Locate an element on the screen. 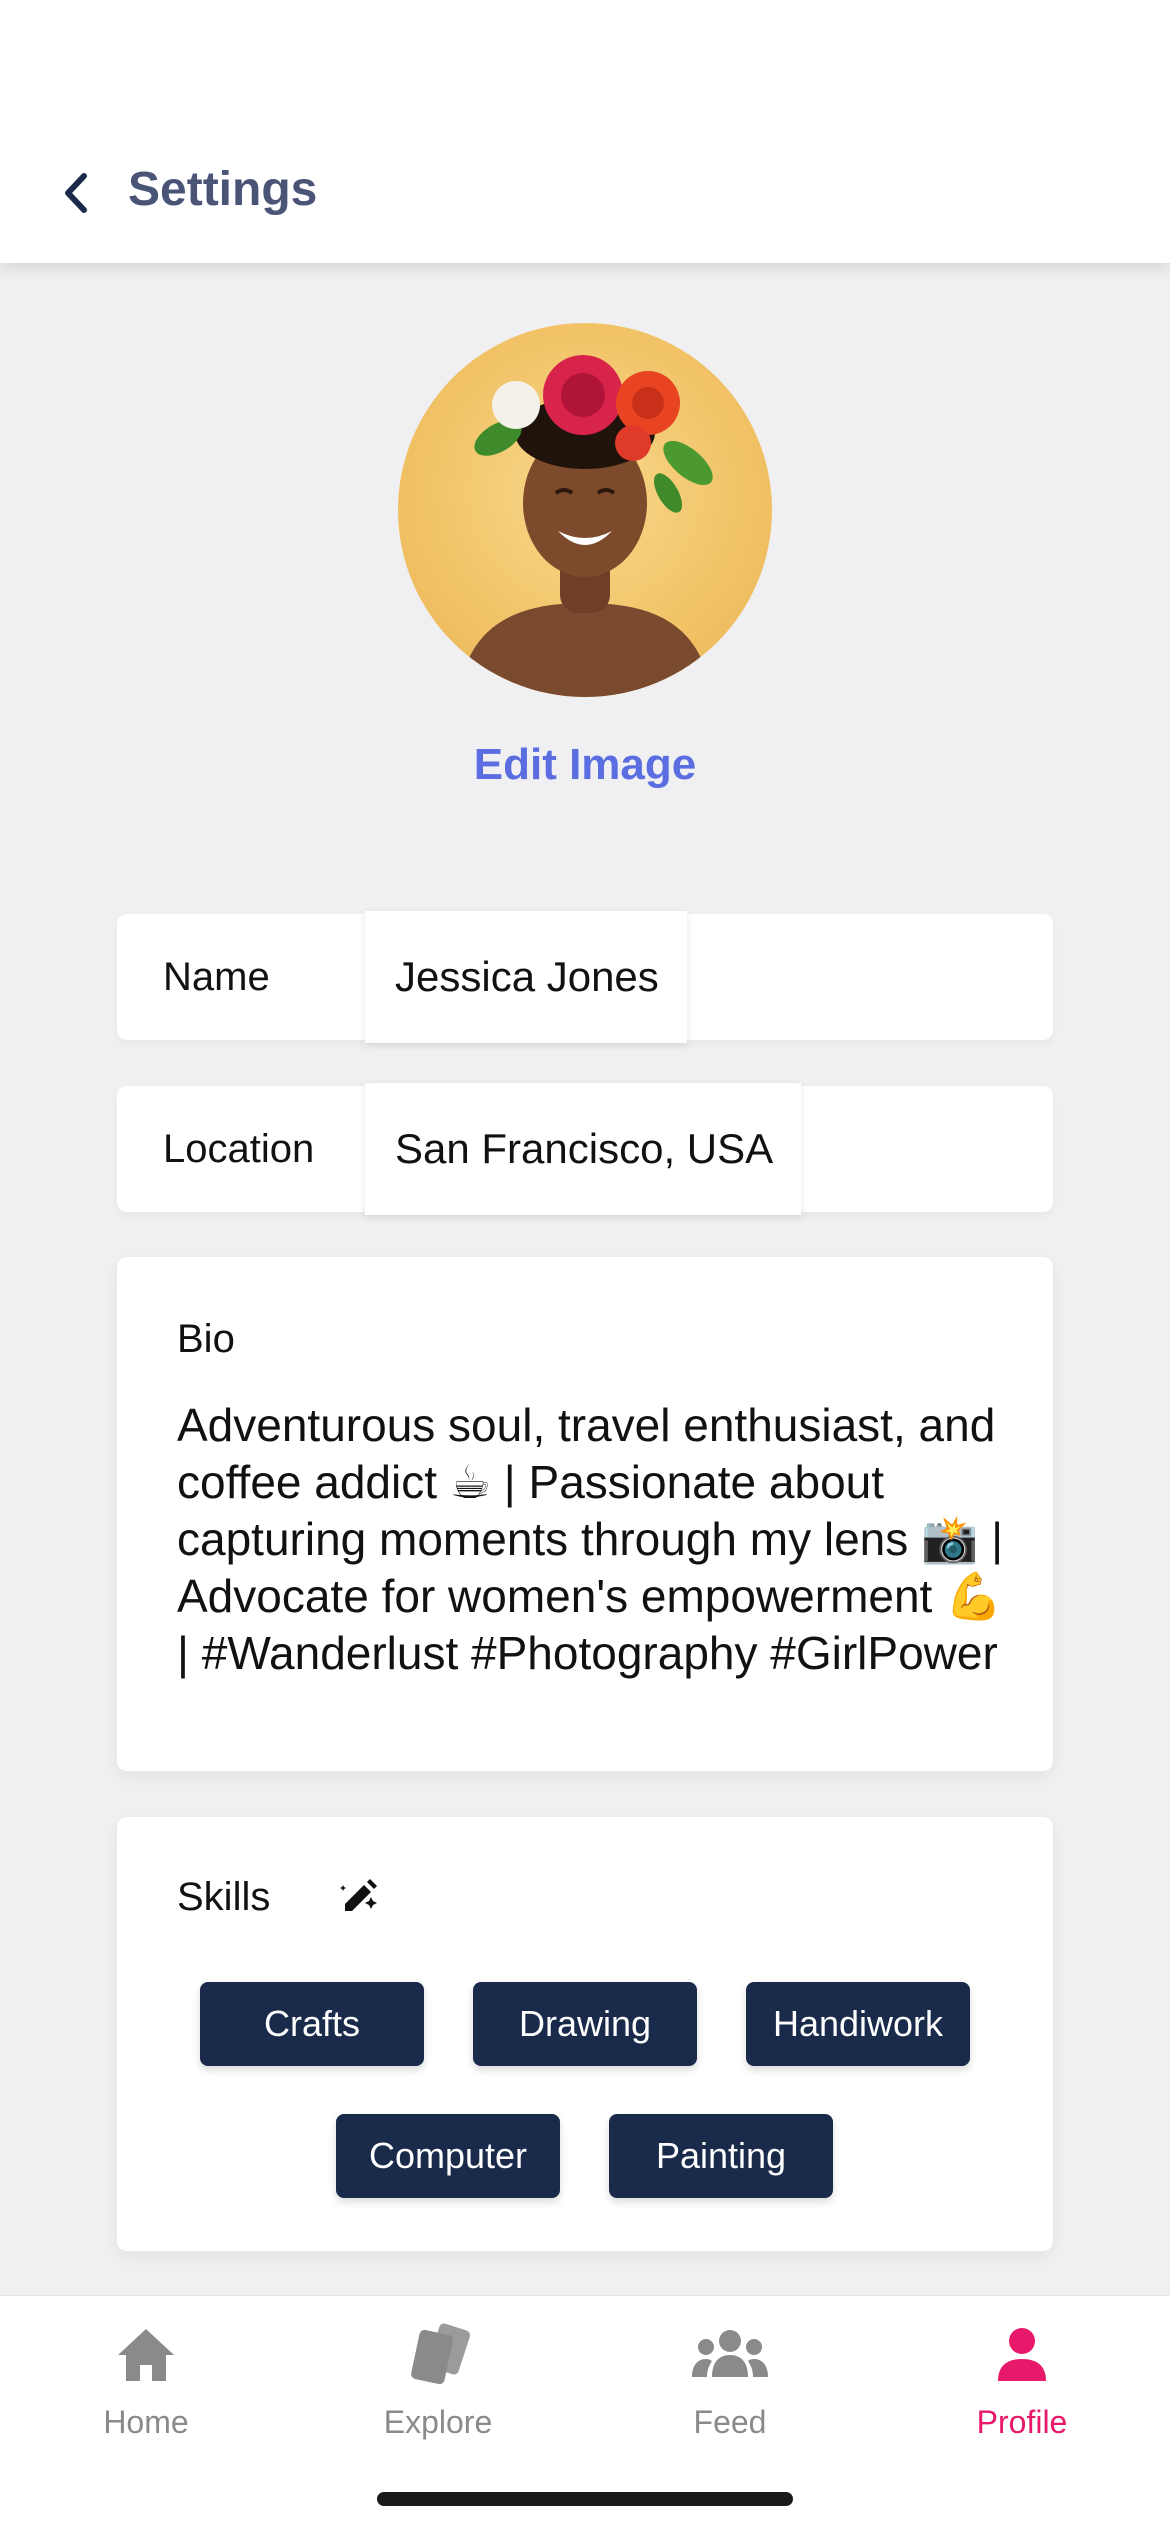  name-label: Name is located at coordinates (216, 976).